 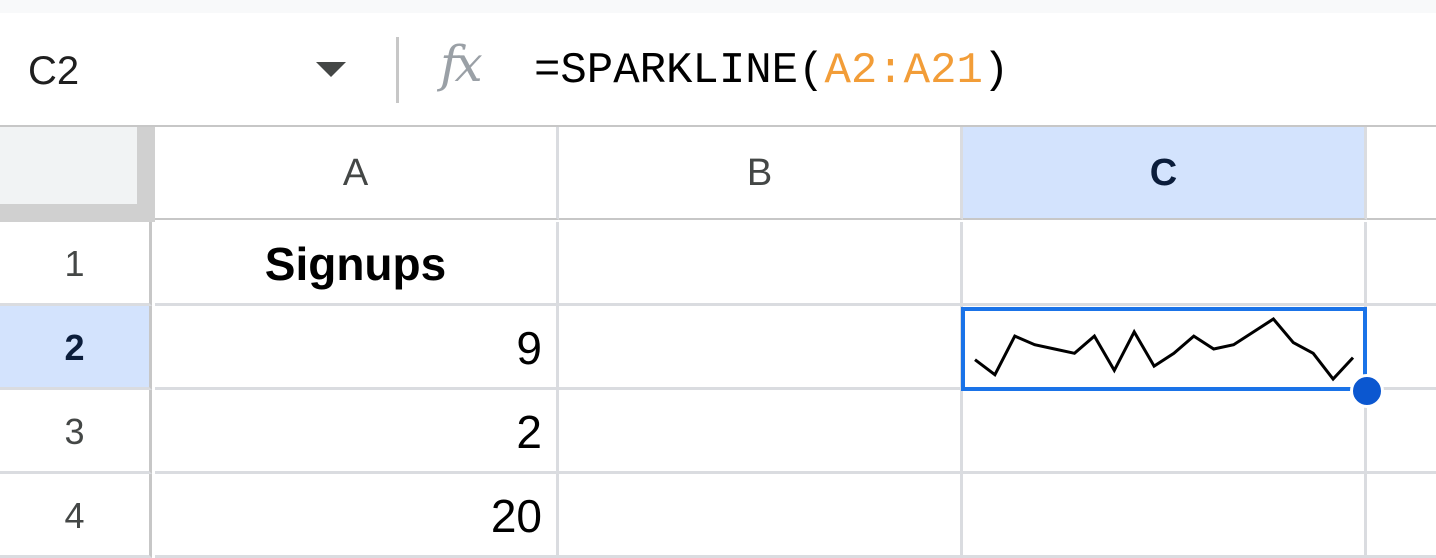 I want to click on cell-d1, so click(x=1401, y=264).